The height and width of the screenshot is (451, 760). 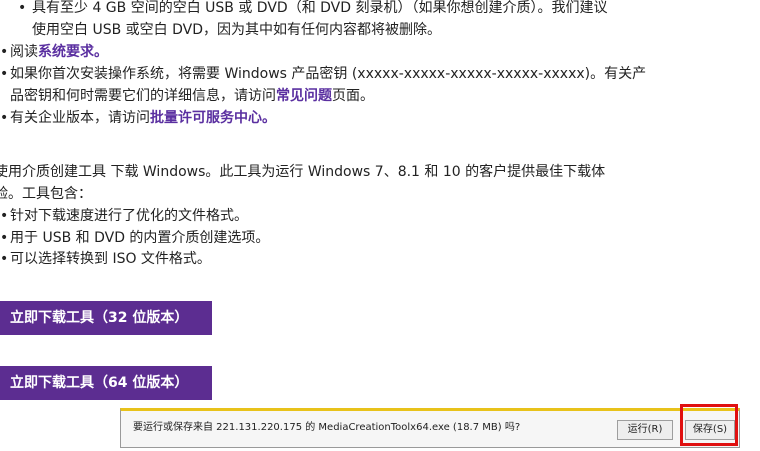 What do you see at coordinates (236, 30) in the screenshot?
I see `requirement-usb-dvd-line2: 使用空白 USB 或空白 DVD，因为其中如有任何内容都将被删除。` at bounding box center [236, 30].